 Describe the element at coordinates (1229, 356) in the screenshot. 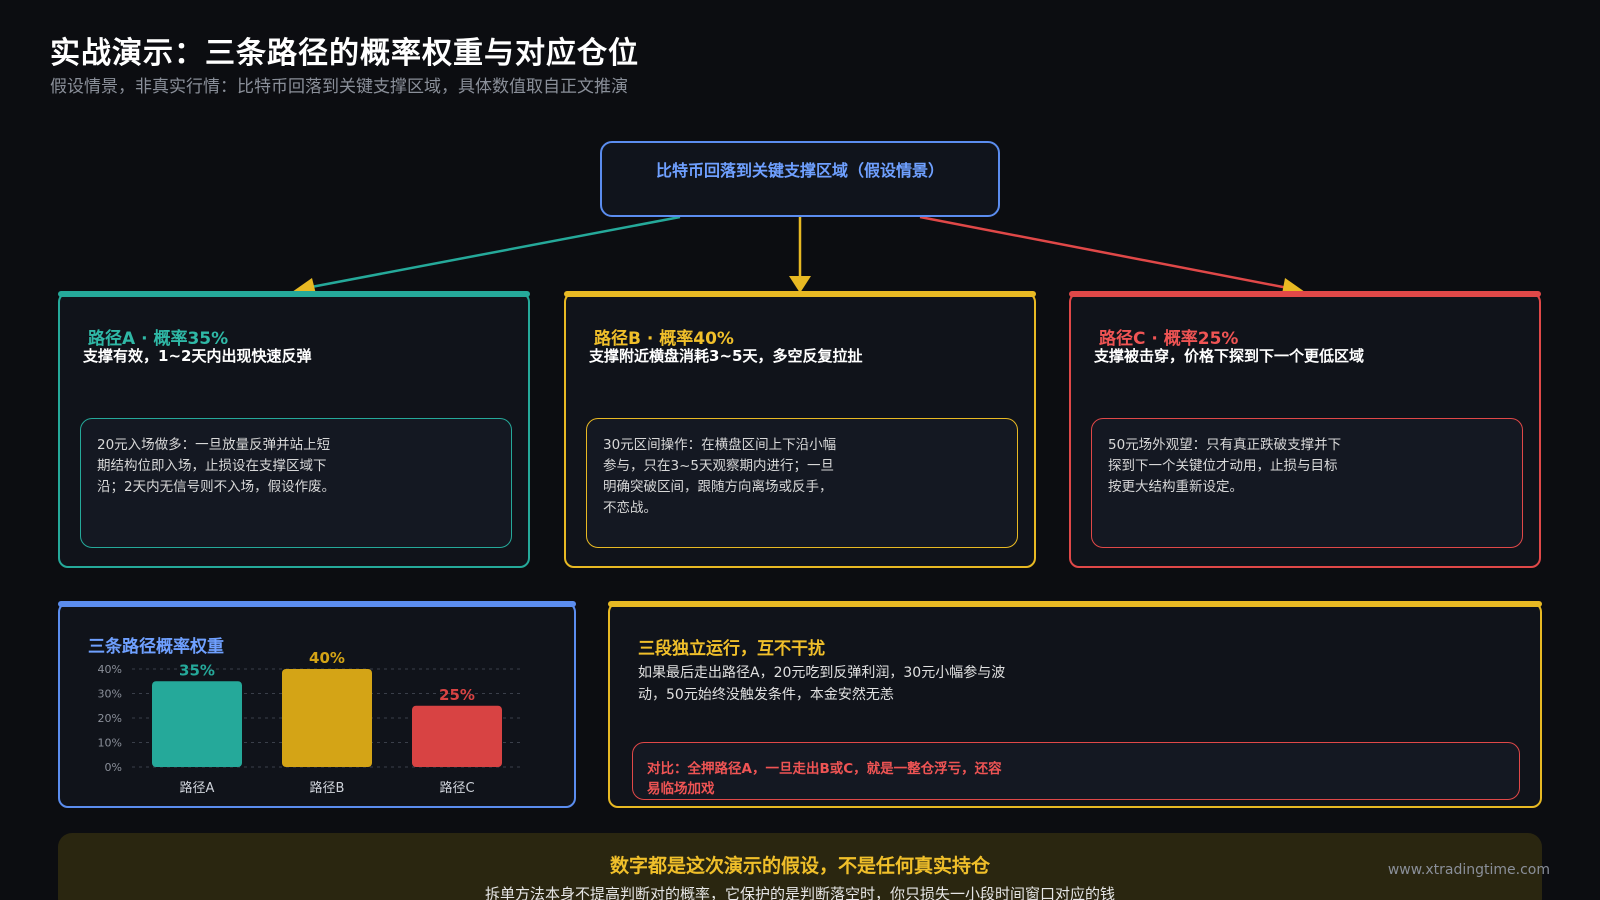

I see `path-c-description: 支撑被击穿，价格下探到下一个更低区域` at that location.